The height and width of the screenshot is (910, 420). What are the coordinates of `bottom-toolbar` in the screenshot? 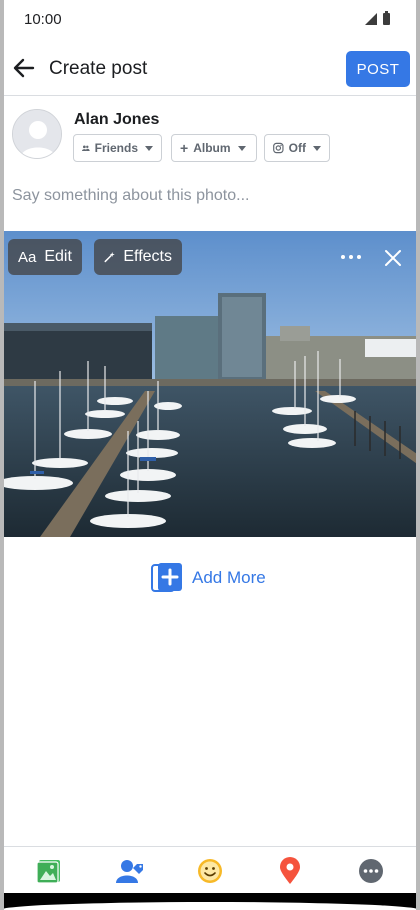 It's located at (210, 869).